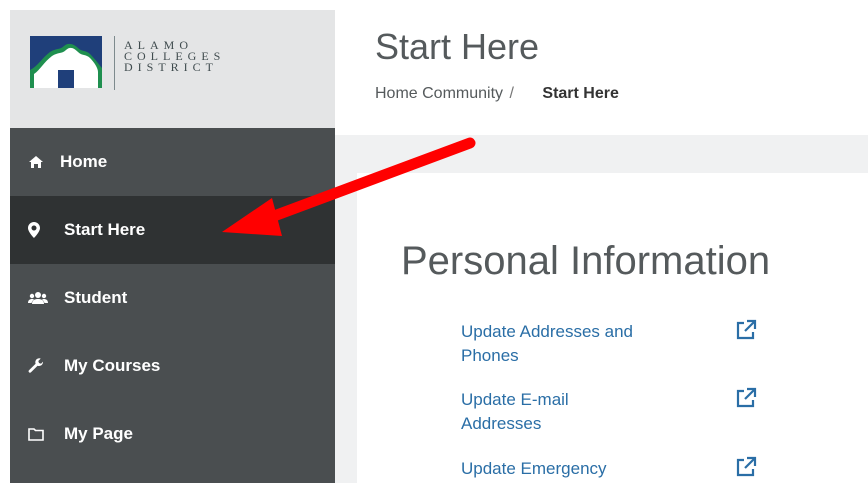 This screenshot has height=483, width=868. Describe the element at coordinates (439, 93) in the screenshot. I see `breadcrumb-home-community: Home Community` at that location.